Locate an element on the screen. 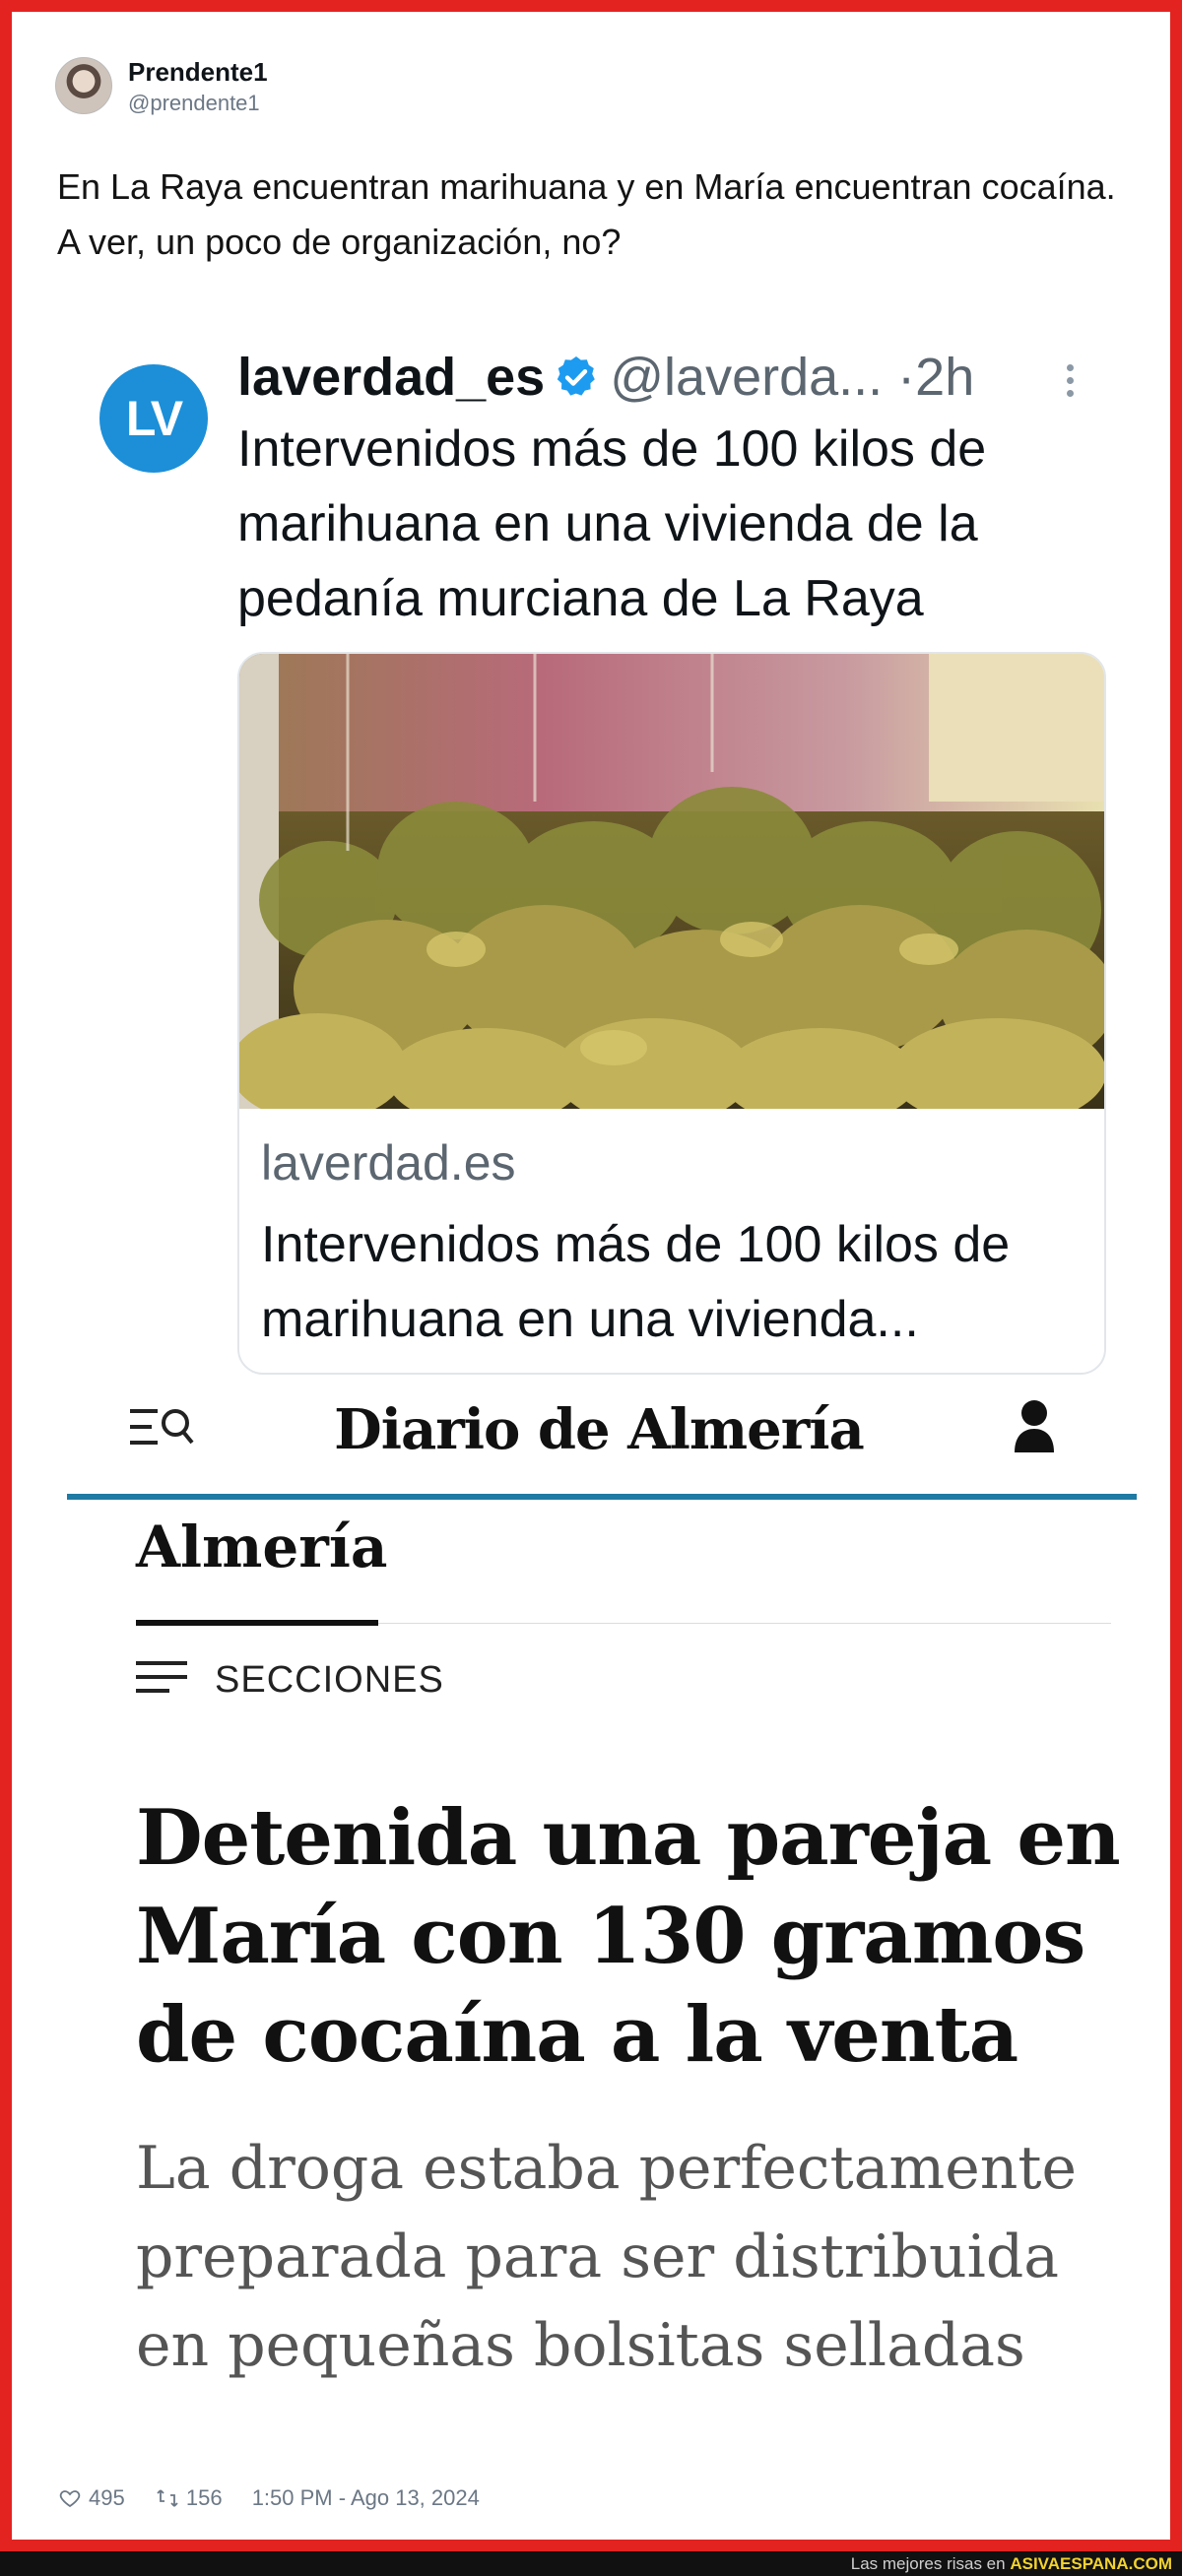  section-underline is located at coordinates (257, 1623).